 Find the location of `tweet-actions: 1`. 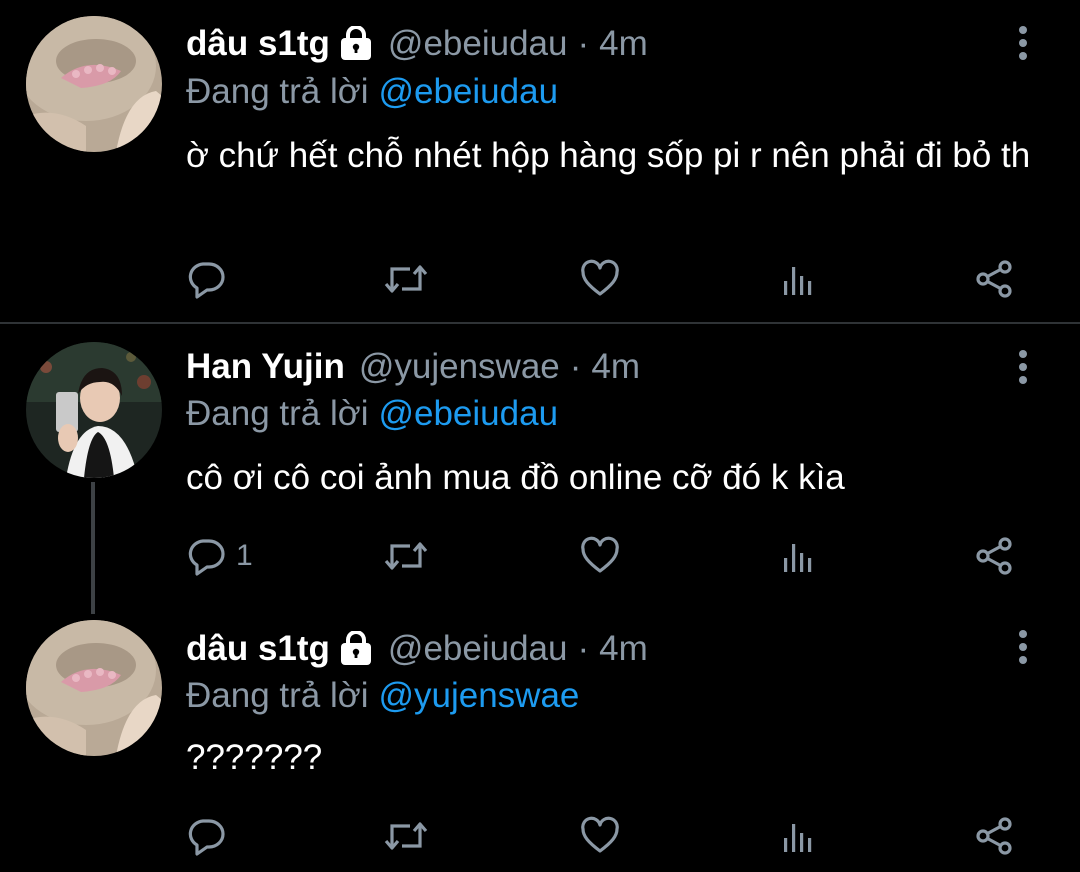

tweet-actions: 1 is located at coordinates (540, 556).